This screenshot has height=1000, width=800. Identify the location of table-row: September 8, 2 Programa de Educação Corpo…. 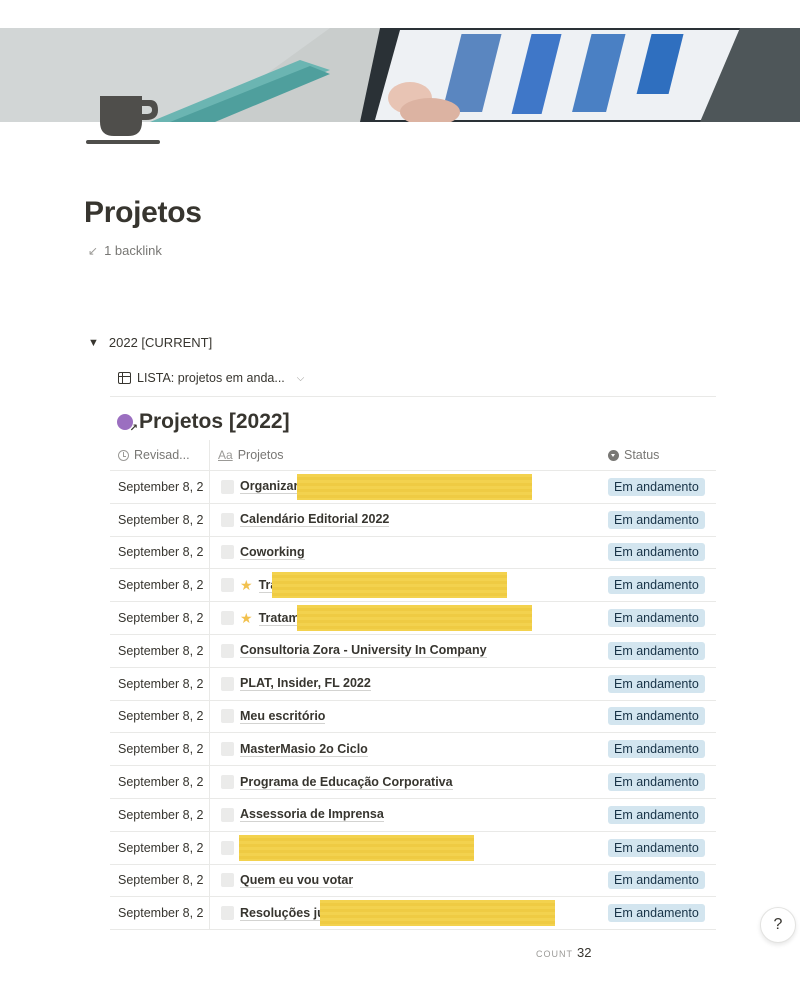
(413, 782).